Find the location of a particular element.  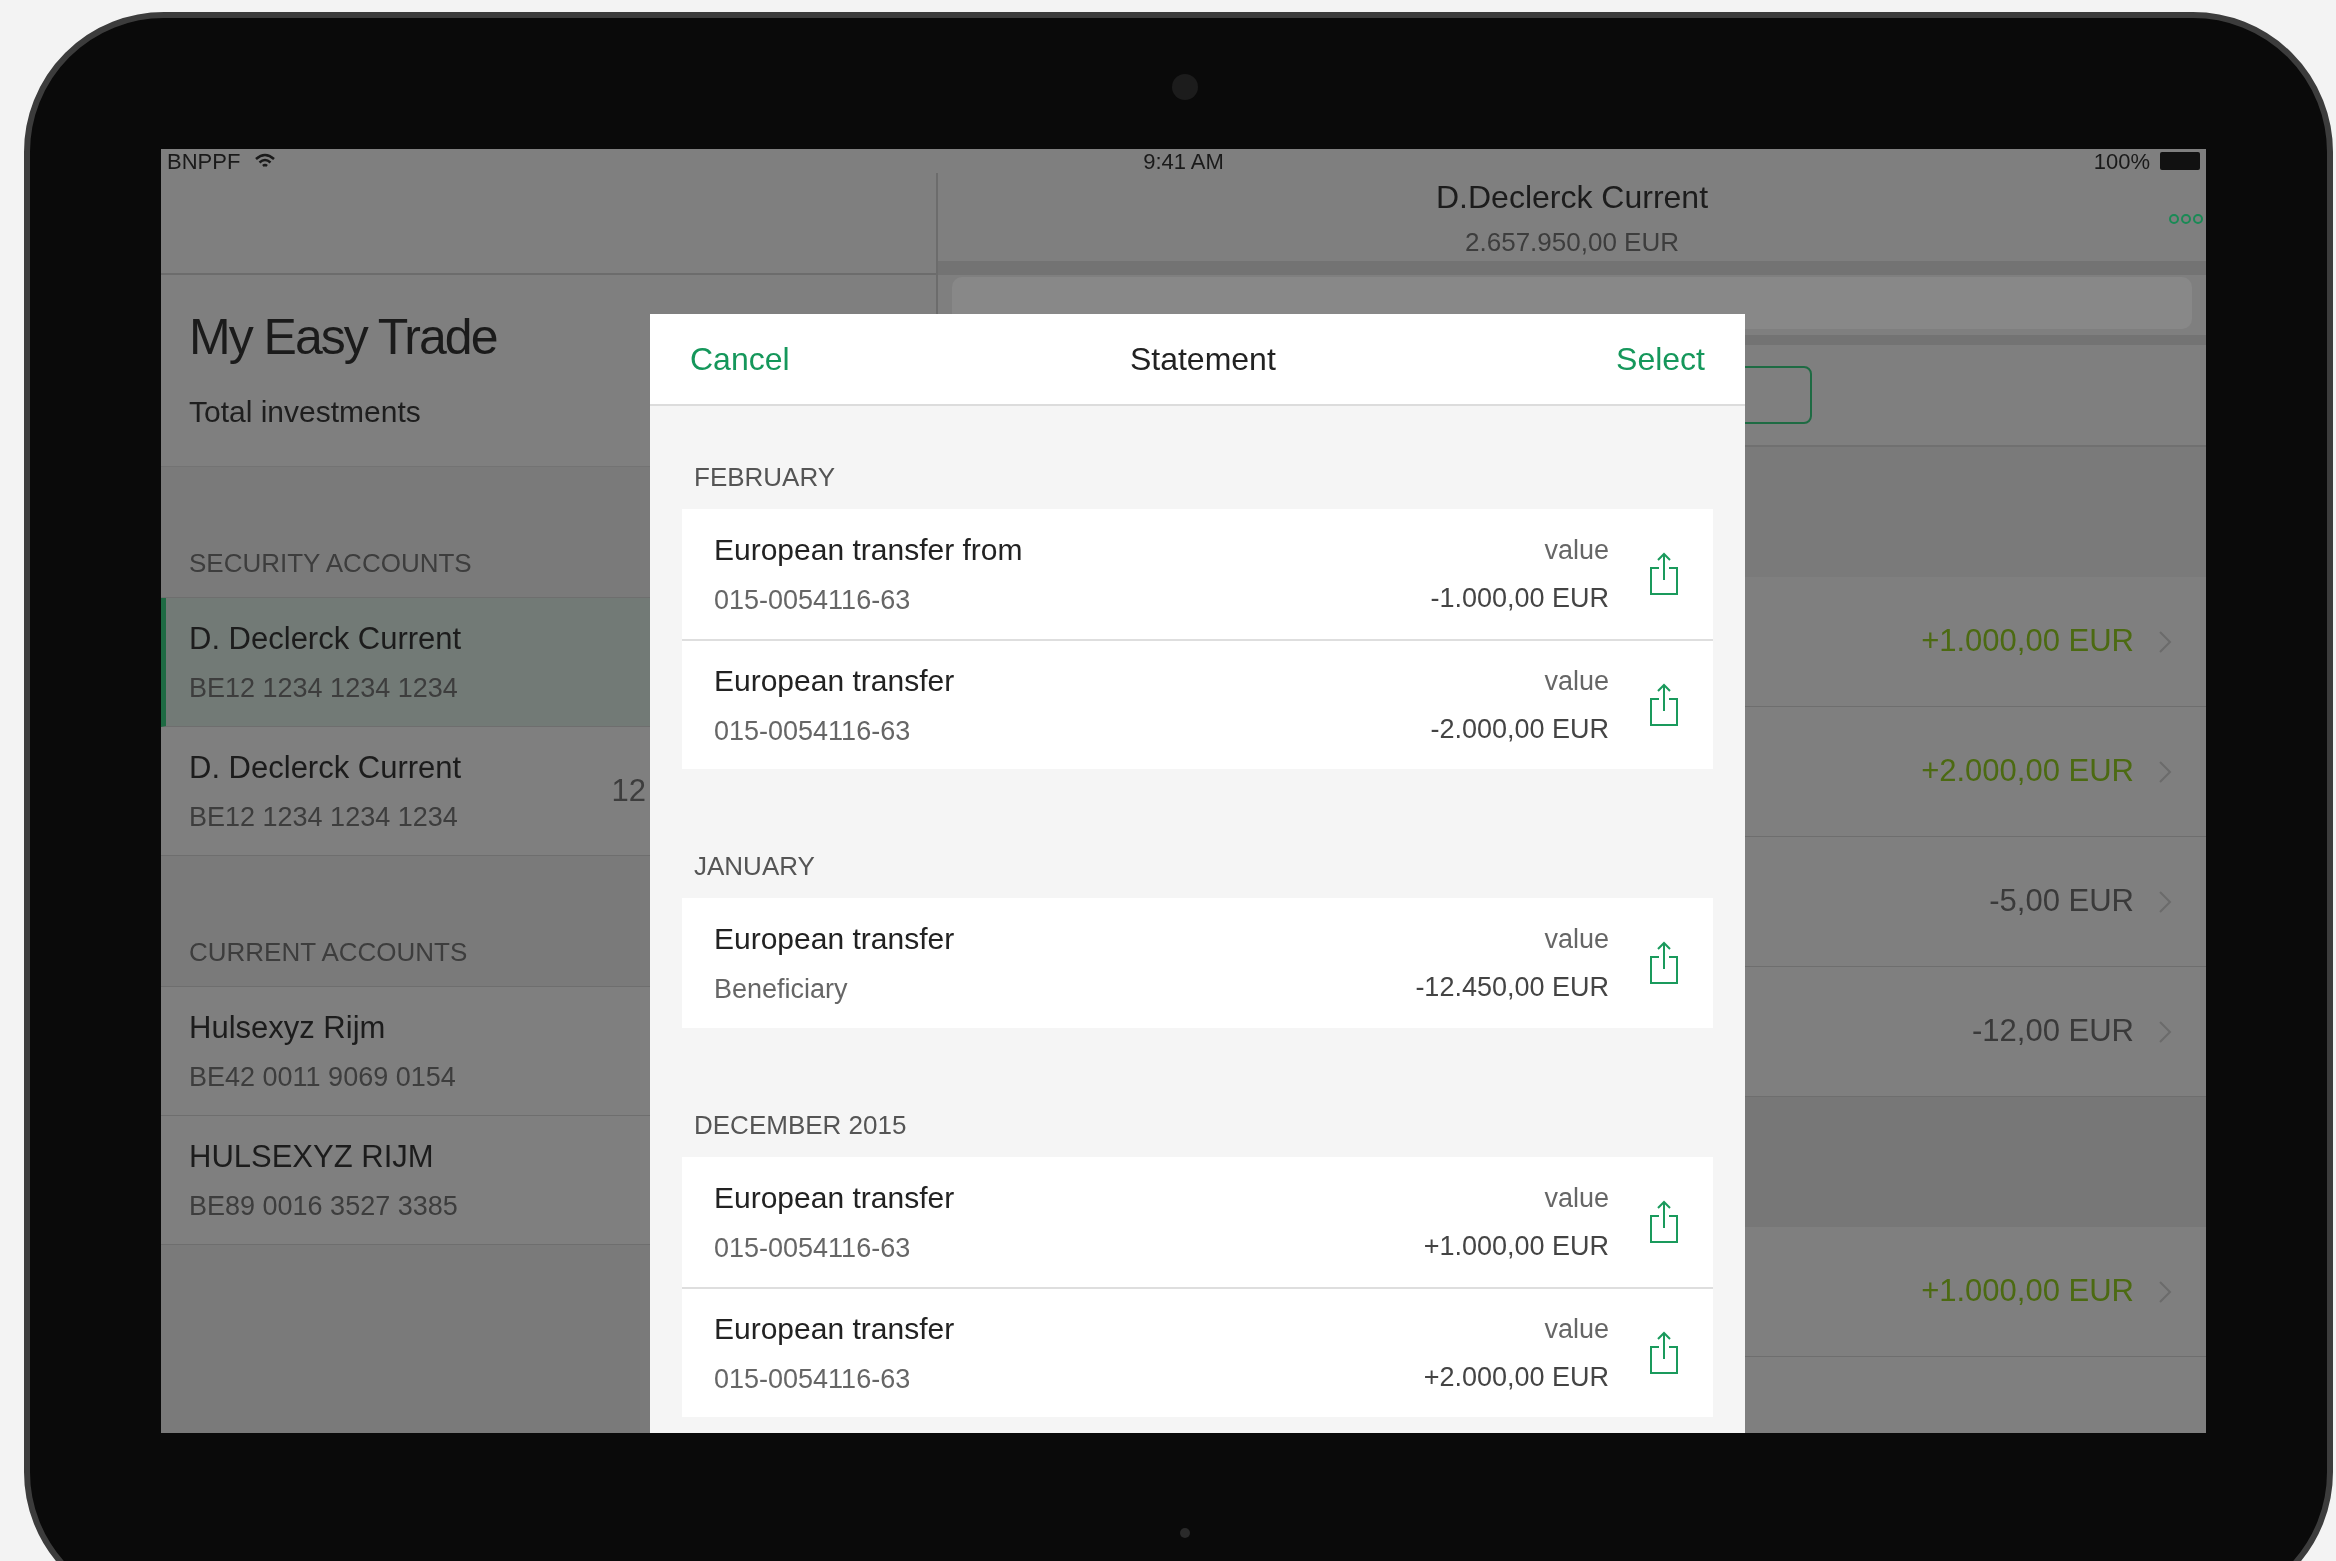

account-iban: BE89 0016 3527 3385 is located at coordinates (323, 1206).